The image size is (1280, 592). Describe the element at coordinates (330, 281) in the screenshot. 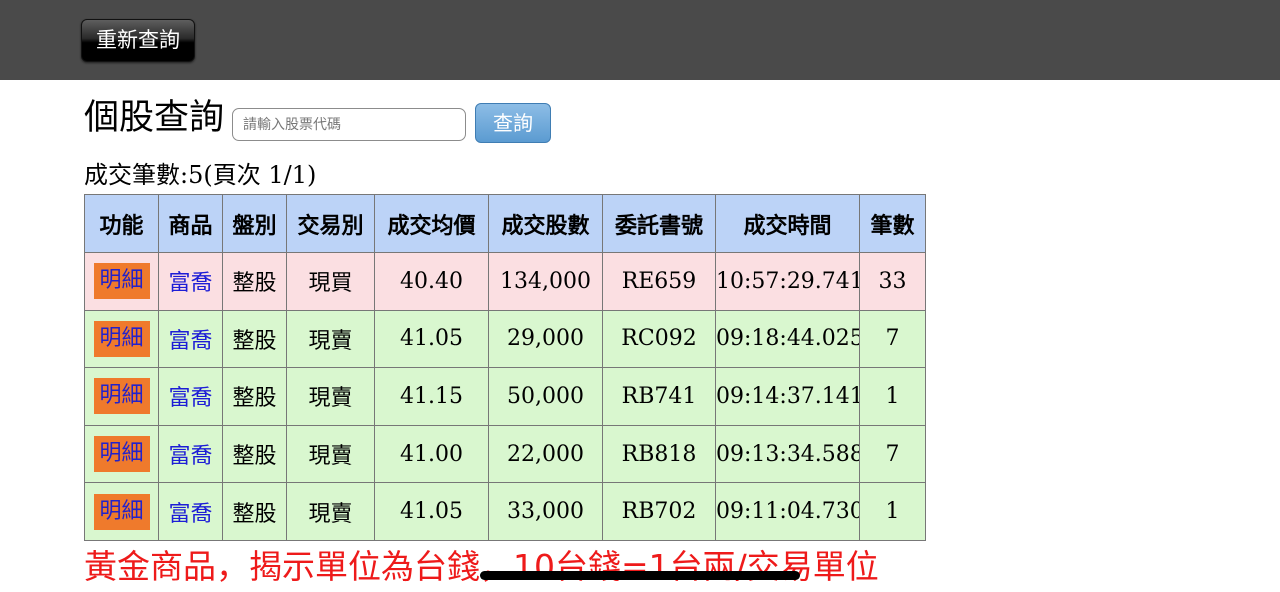

I see `trade-type-cell: 現買` at that location.